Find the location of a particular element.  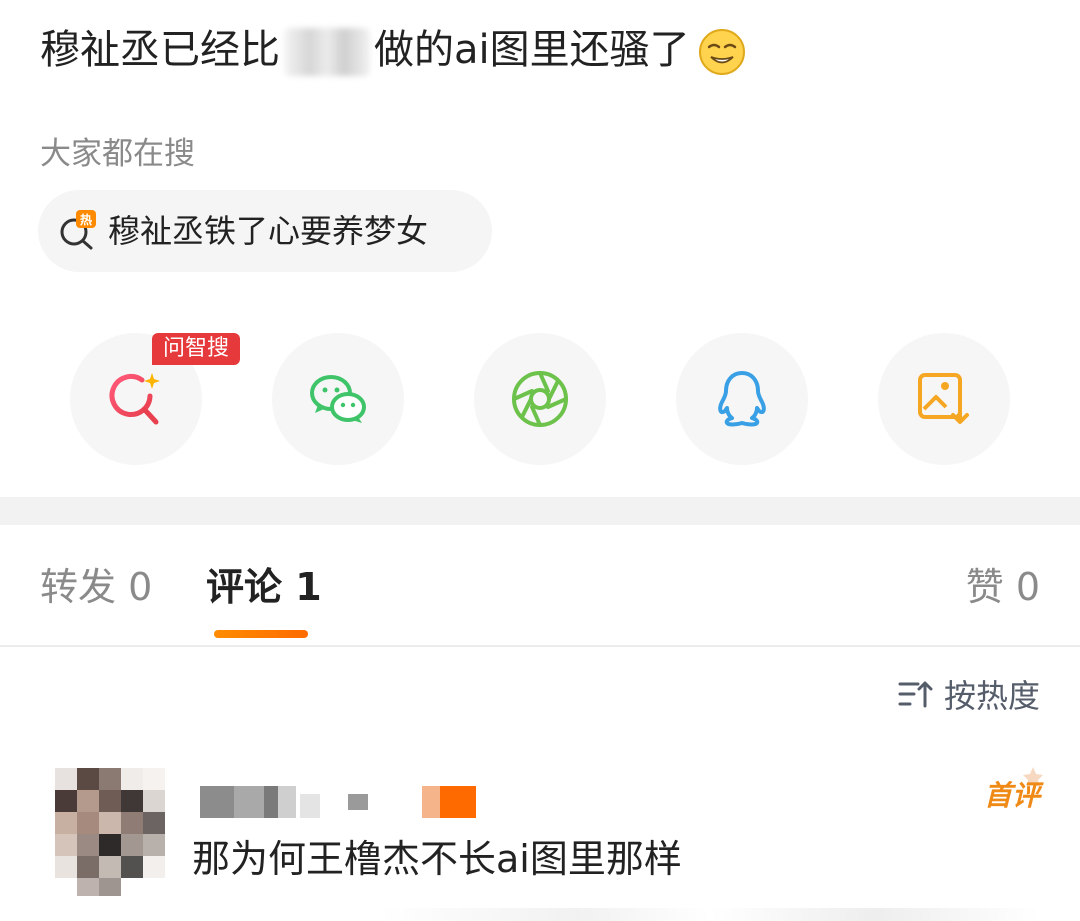

post-title: 穆祉丞已经比 做的ai图里还骚了 is located at coordinates (393, 50).